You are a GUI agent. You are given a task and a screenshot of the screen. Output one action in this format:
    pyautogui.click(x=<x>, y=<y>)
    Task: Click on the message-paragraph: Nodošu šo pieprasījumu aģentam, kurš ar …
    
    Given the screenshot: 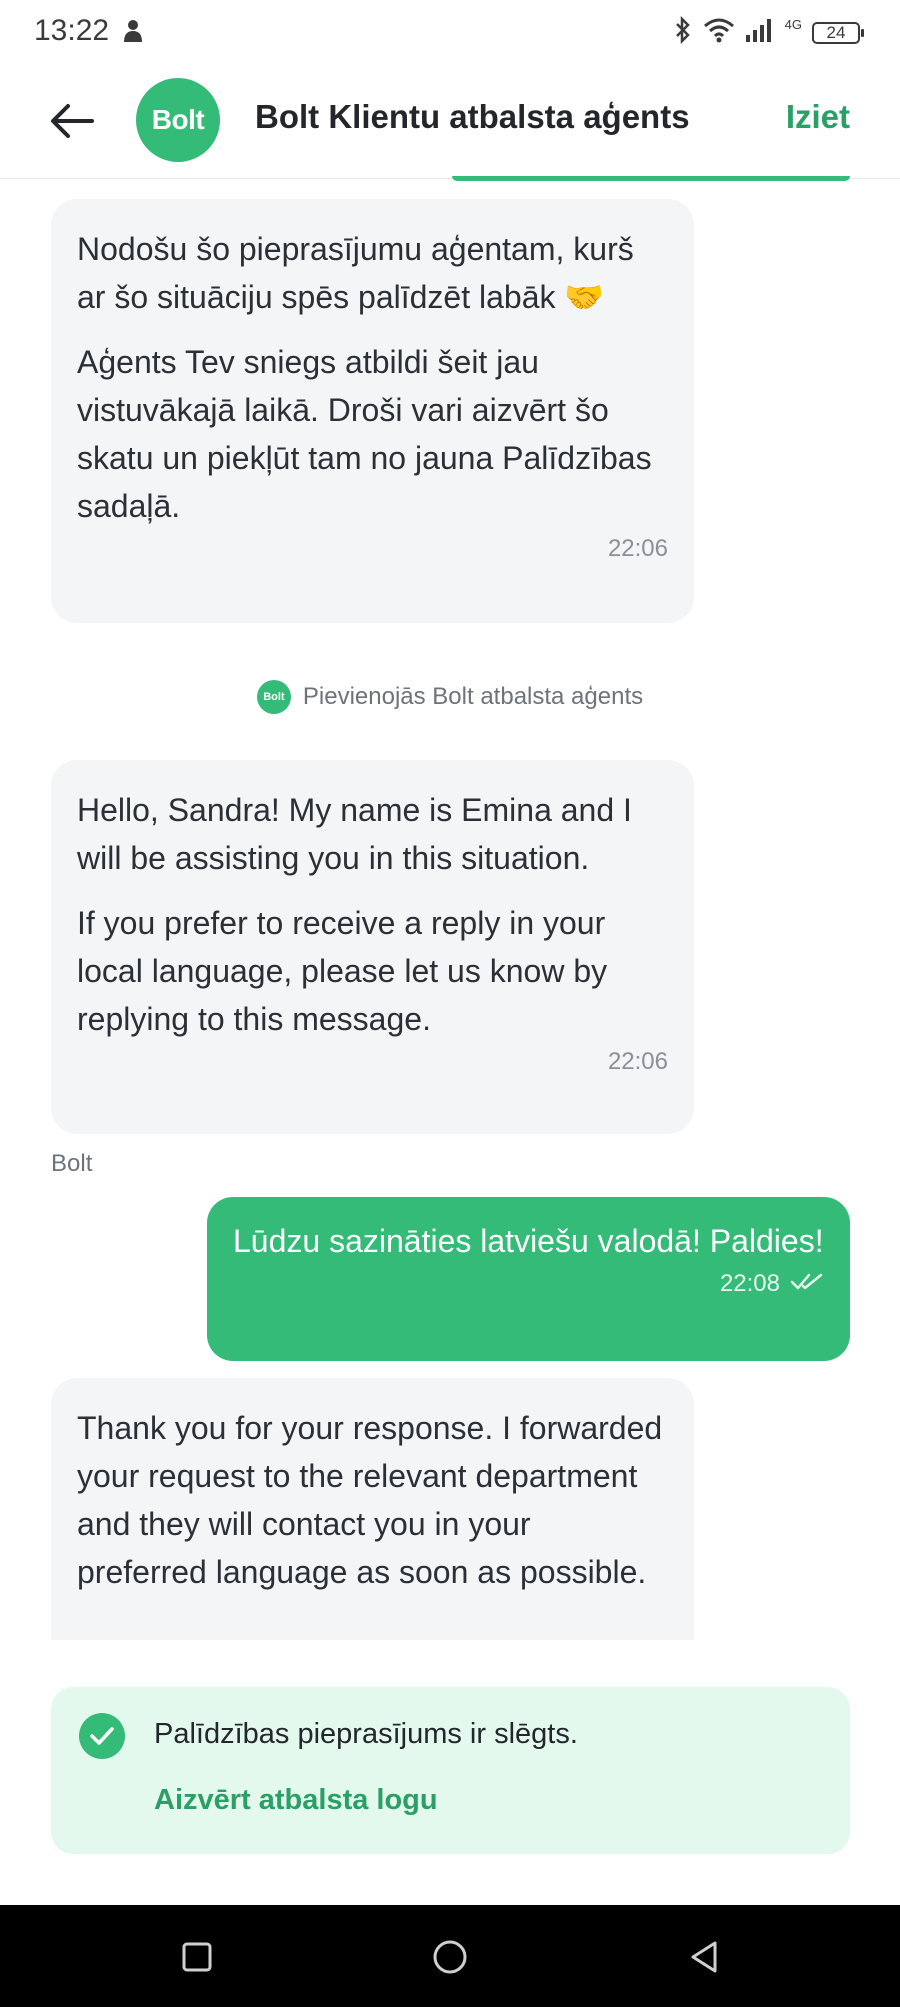 What is the action you would take?
    pyautogui.click(x=355, y=273)
    